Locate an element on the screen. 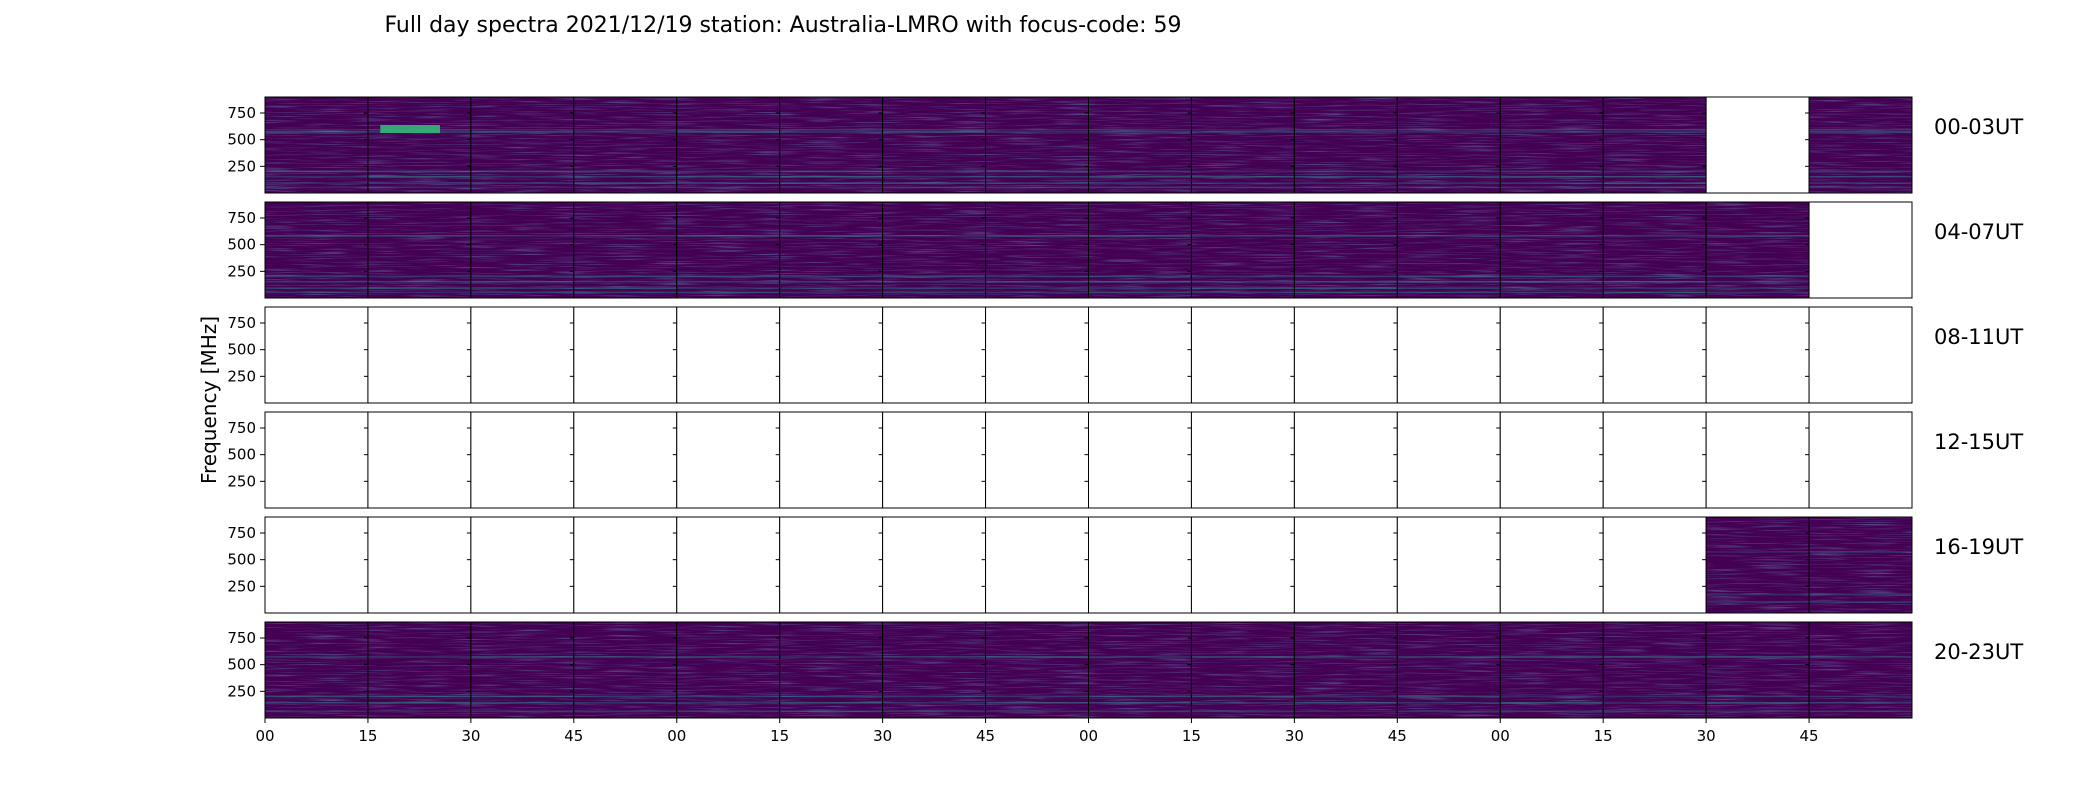  row-time-label: 20-23UT is located at coordinates (1978, 652).